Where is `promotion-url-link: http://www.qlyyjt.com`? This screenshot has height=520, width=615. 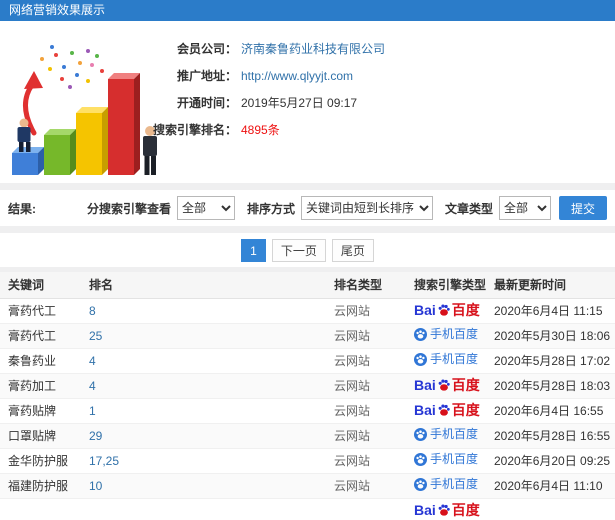 promotion-url-link: http://www.qlyyjt.com is located at coordinates (297, 76).